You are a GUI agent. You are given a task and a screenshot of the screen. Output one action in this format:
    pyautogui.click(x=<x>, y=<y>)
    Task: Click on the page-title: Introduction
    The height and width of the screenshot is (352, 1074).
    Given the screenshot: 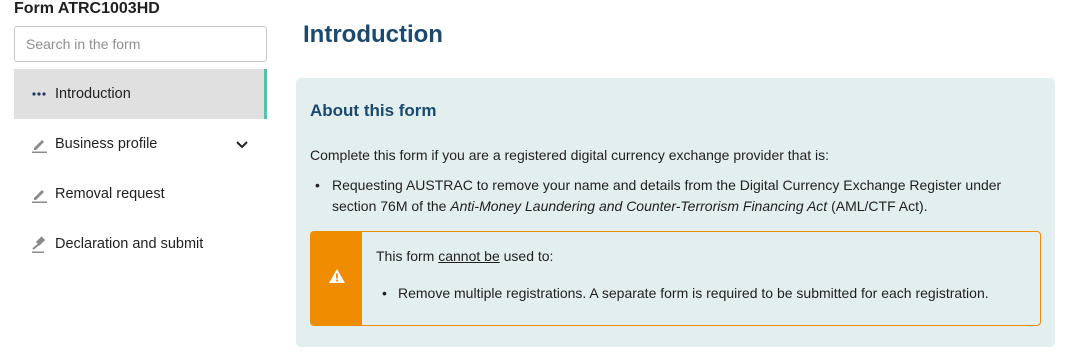 What is the action you would take?
    pyautogui.click(x=373, y=34)
    